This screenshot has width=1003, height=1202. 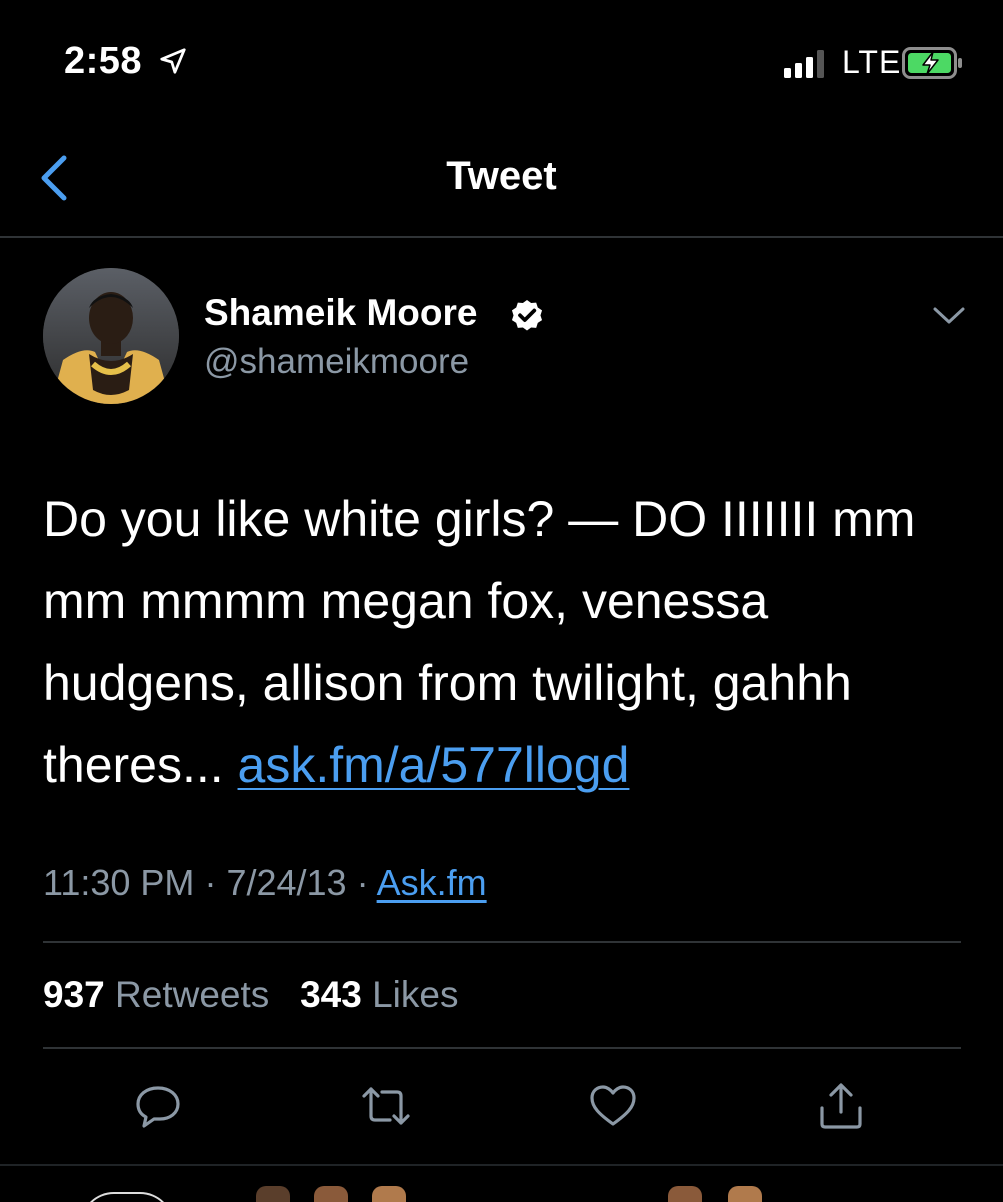 I want to click on share-button, so click(x=841, y=1106).